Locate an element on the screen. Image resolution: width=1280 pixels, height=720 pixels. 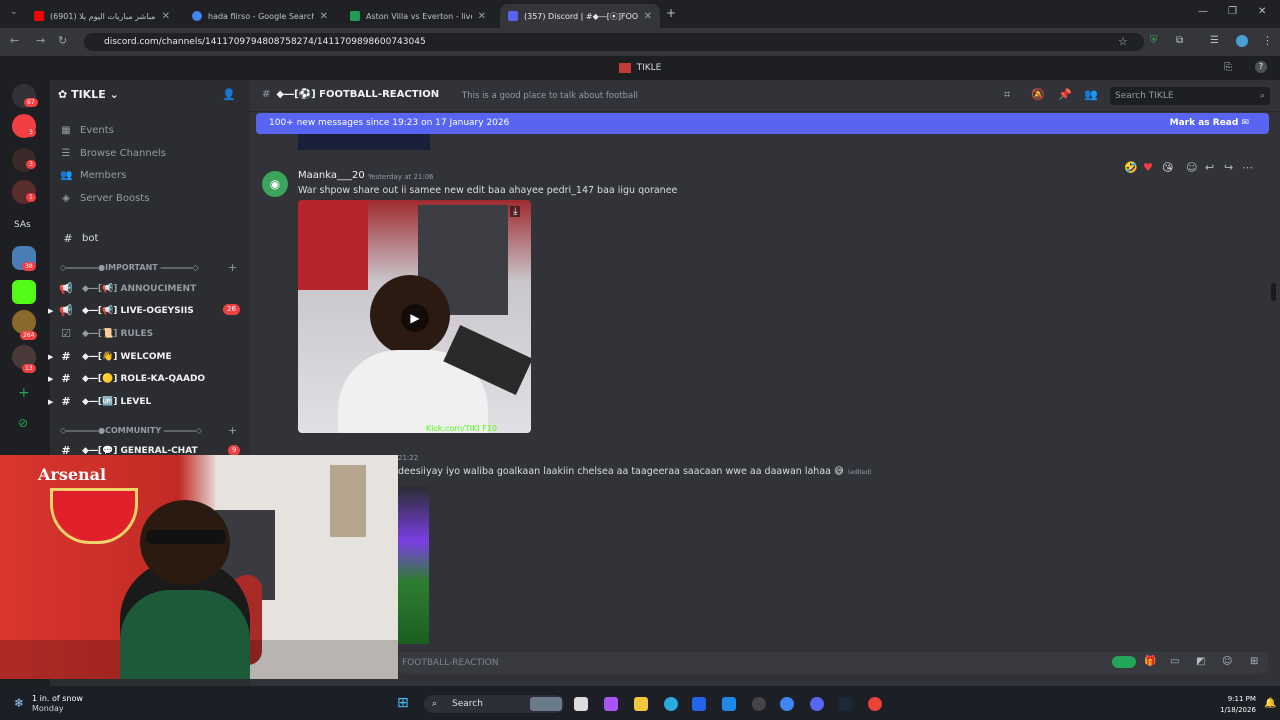
server-name: TIKLE is located at coordinates (88, 94).